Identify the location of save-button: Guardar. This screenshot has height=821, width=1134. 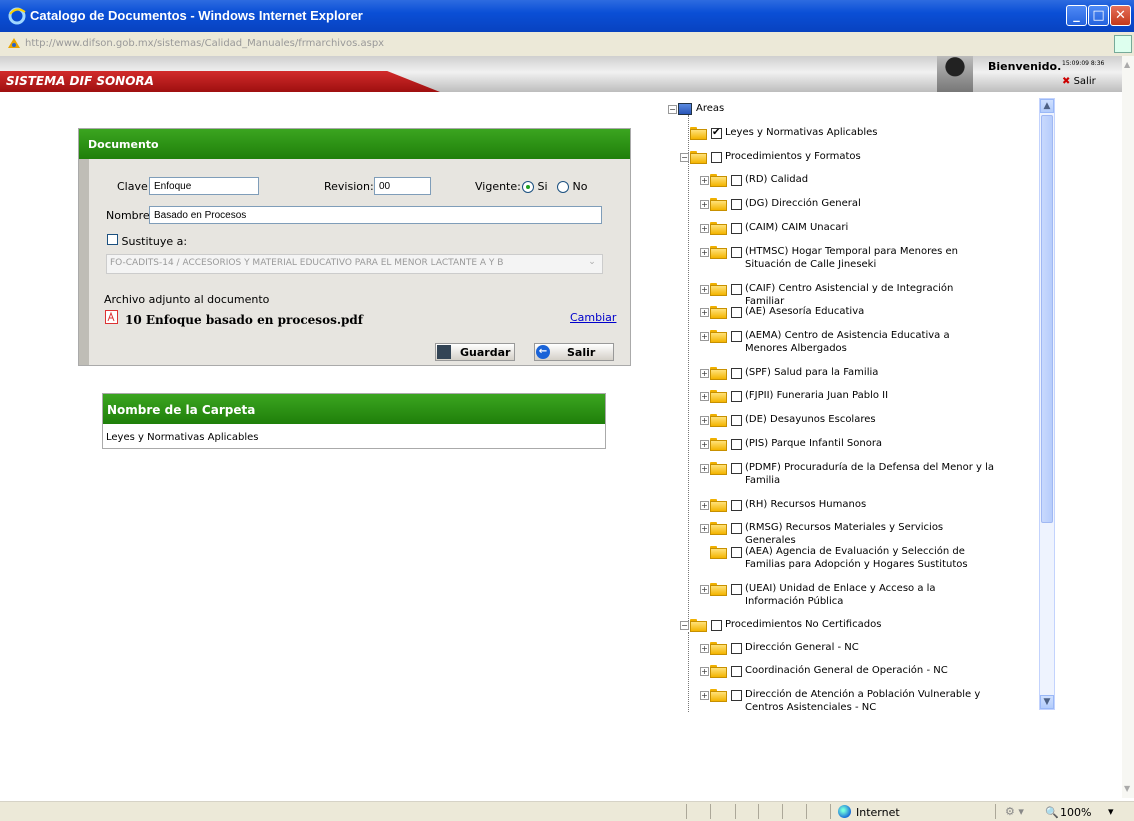
(475, 352).